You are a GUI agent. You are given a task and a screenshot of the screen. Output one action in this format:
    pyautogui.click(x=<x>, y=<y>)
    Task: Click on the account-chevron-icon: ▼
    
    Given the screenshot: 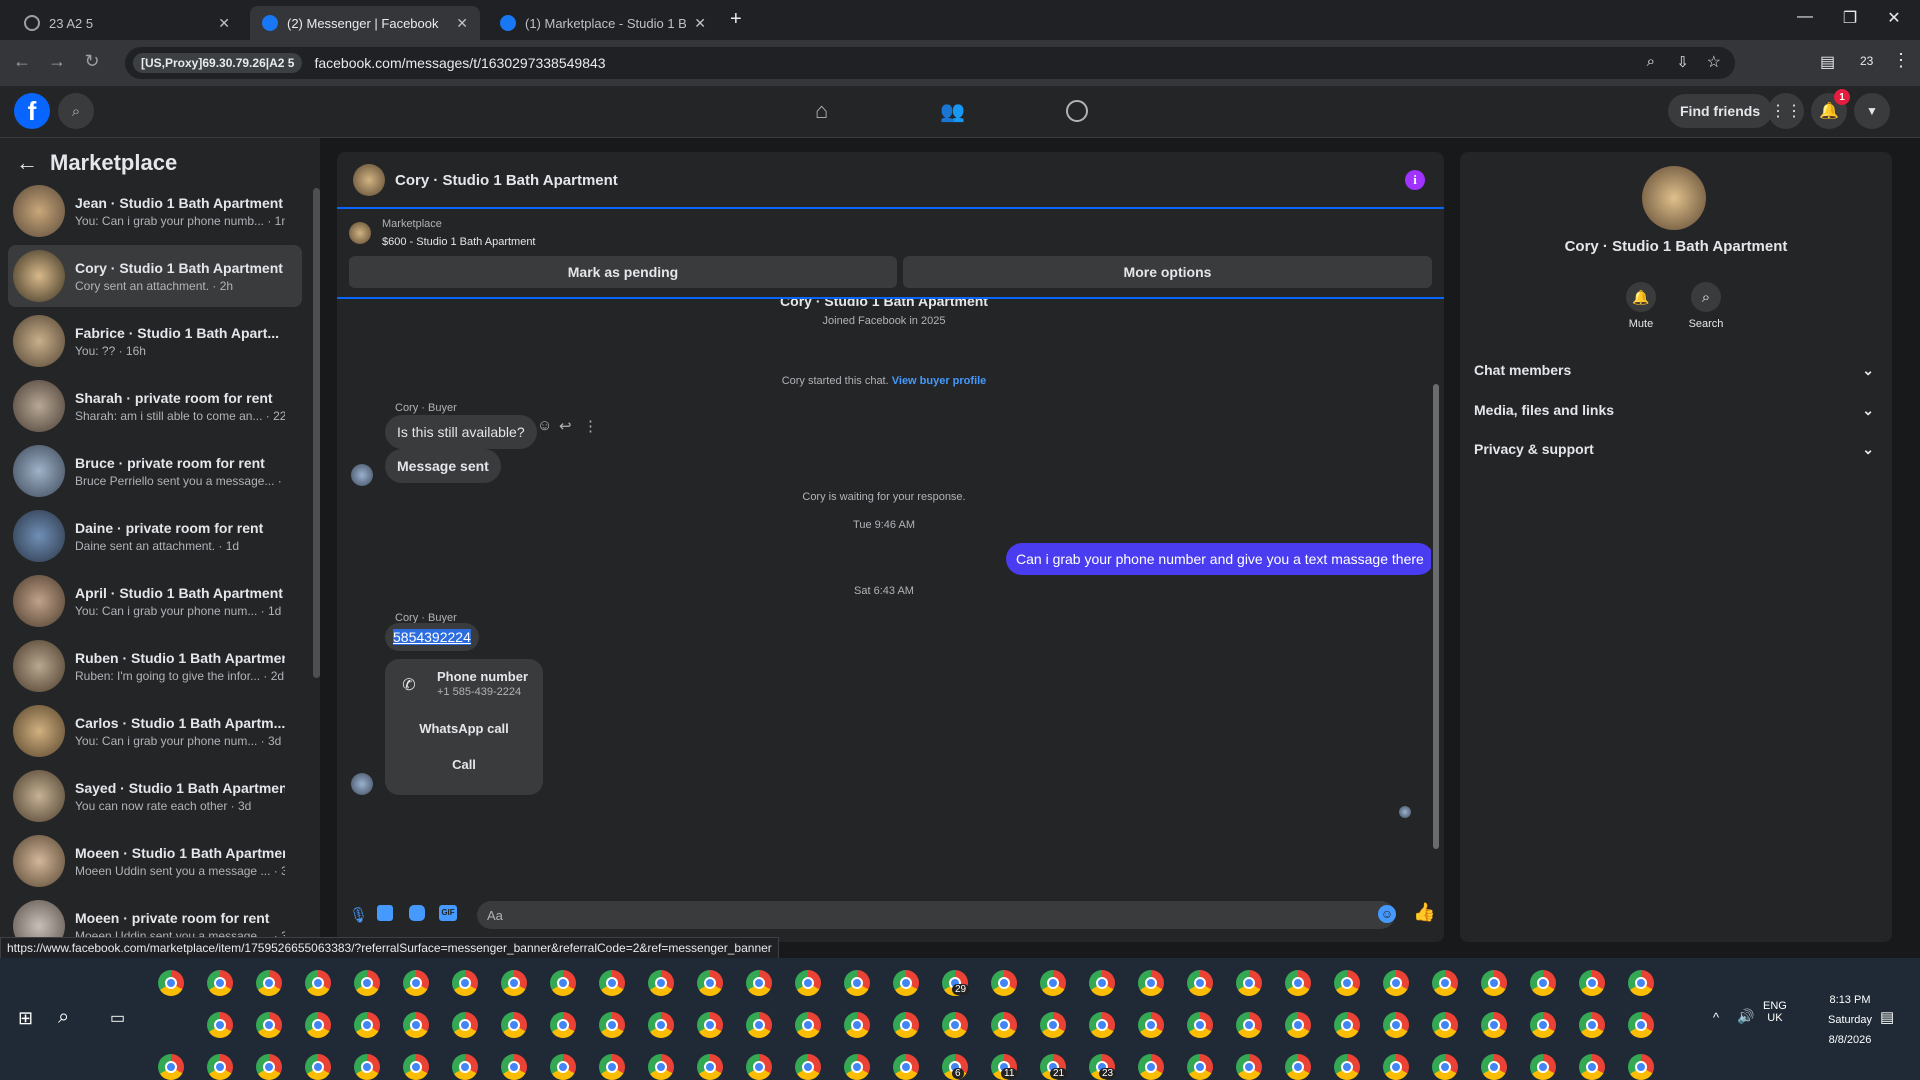 What is the action you would take?
    pyautogui.click(x=1872, y=111)
    